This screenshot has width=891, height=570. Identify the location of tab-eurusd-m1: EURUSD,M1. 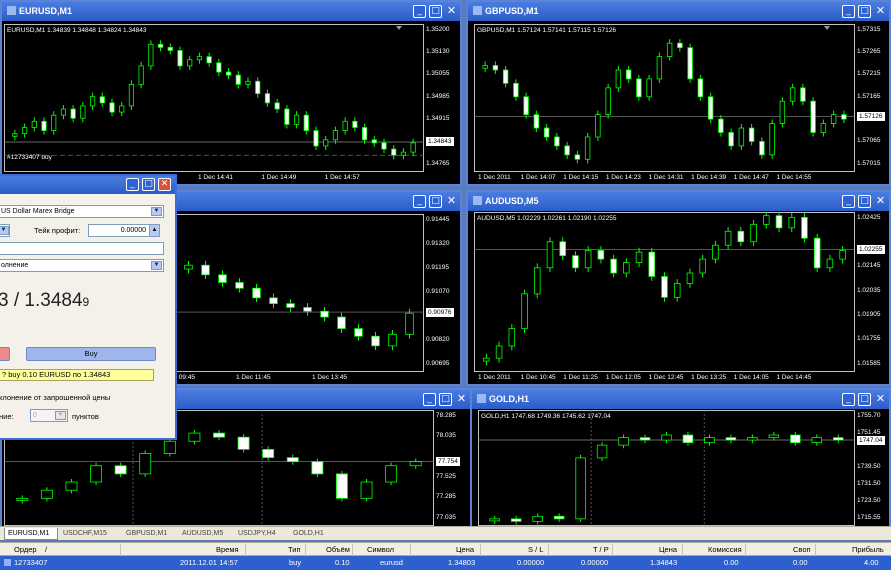
(31, 534).